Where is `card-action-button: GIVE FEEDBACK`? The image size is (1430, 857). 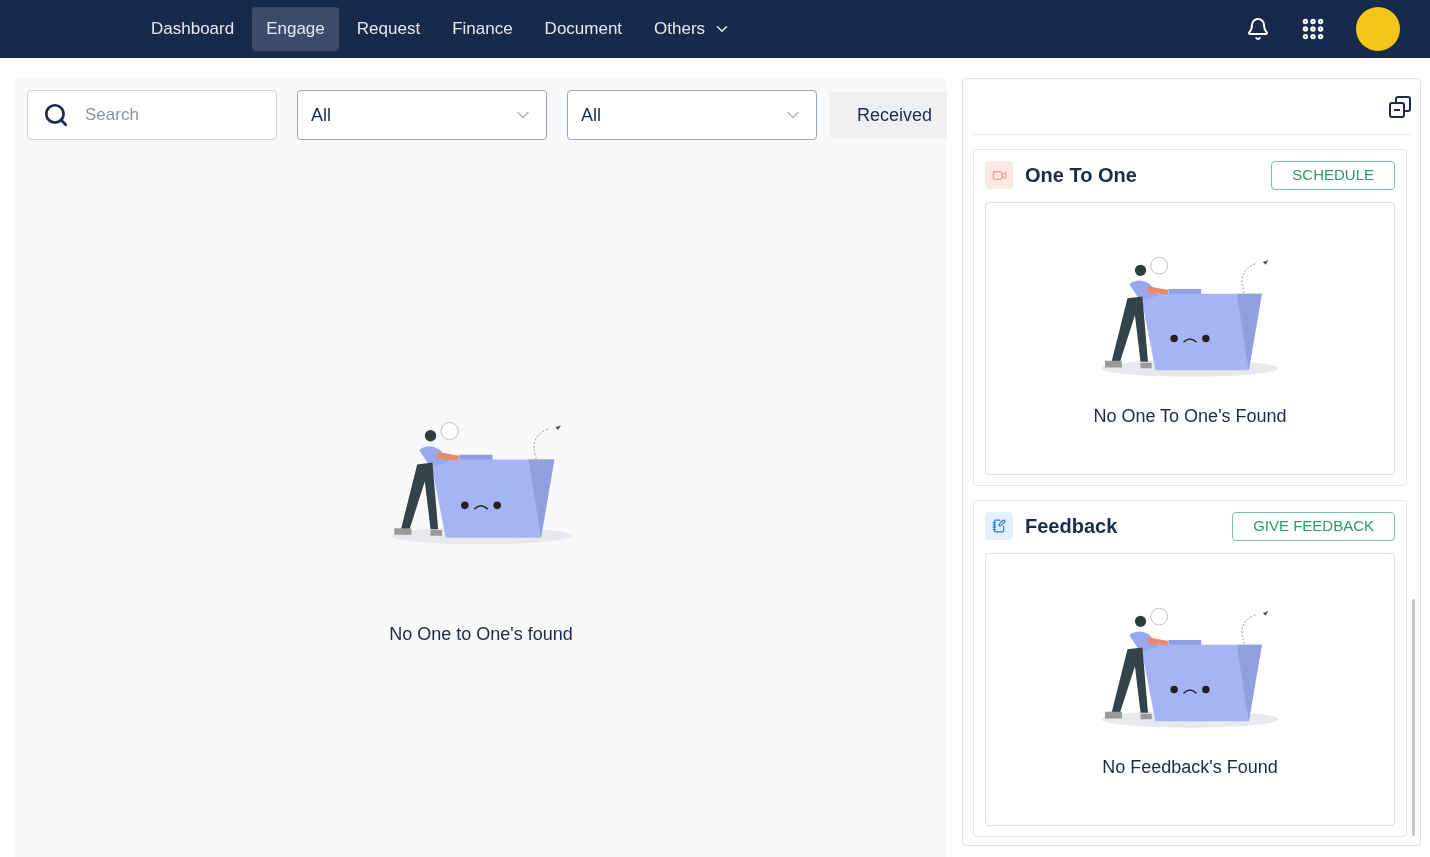
card-action-button: GIVE FEEDBACK is located at coordinates (1313, 526).